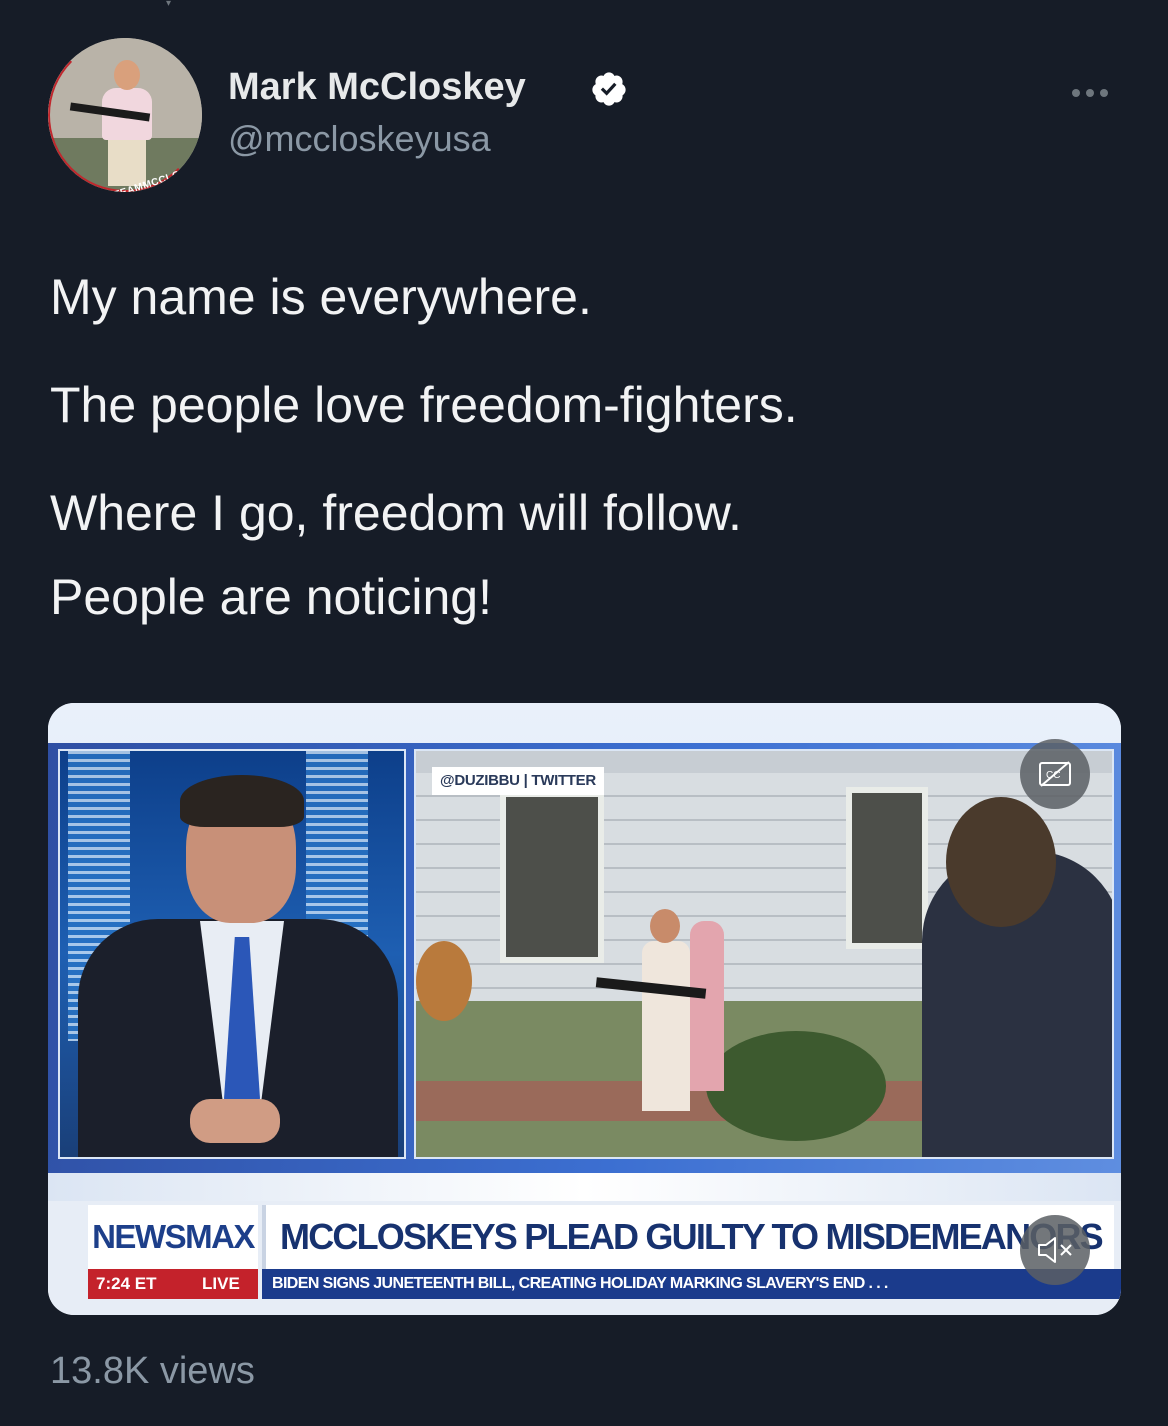 The height and width of the screenshot is (1426, 1168). Describe the element at coordinates (271, 597) in the screenshot. I see `tweet-paragraph: People are noticing!` at that location.